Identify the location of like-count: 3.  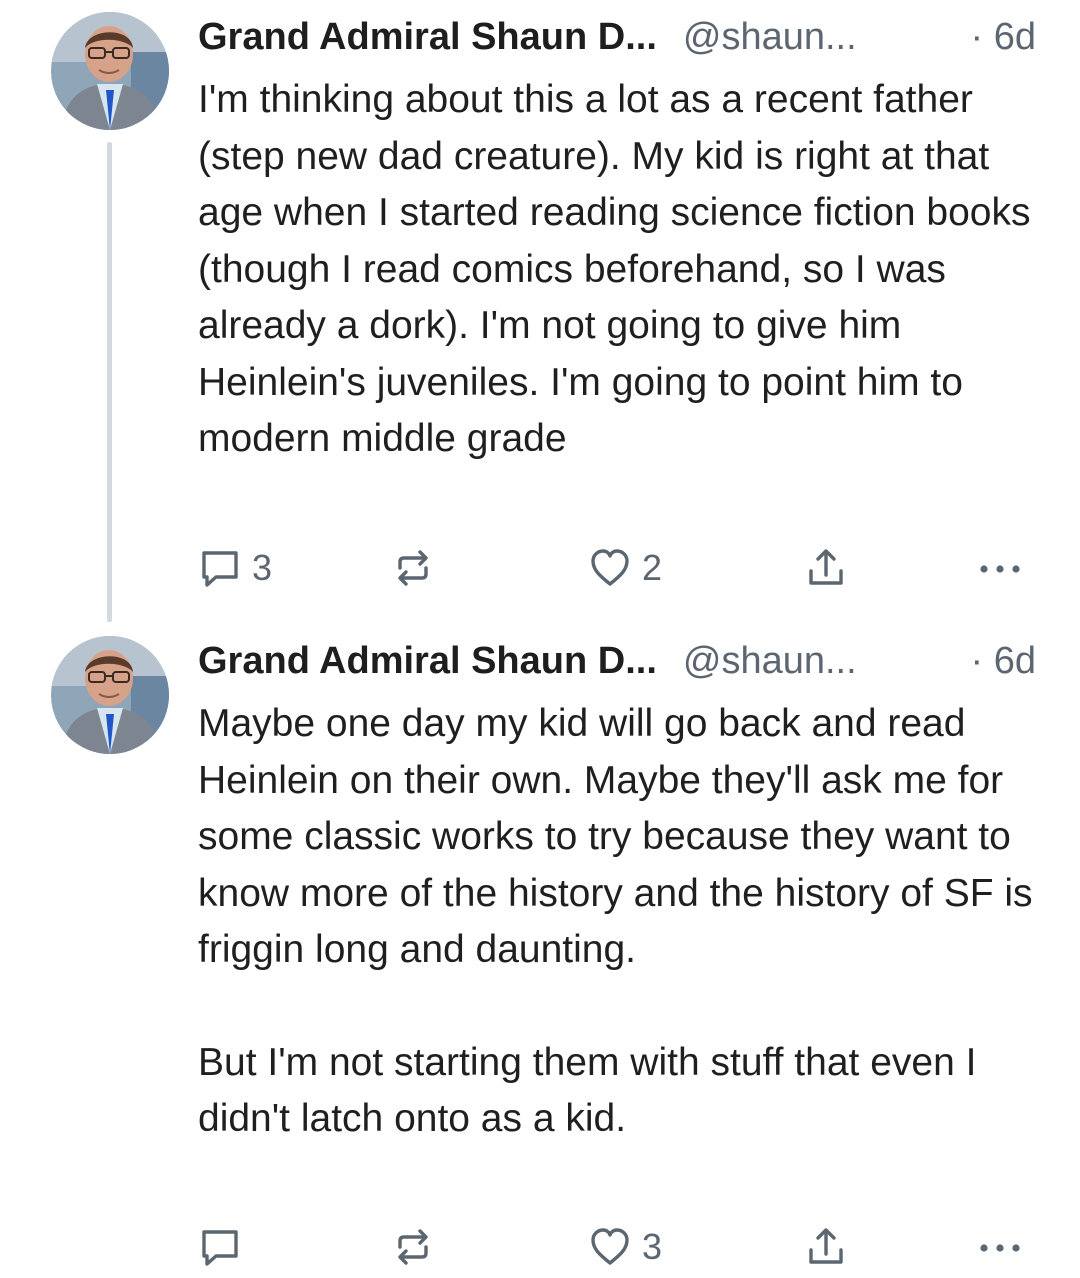
(652, 1246).